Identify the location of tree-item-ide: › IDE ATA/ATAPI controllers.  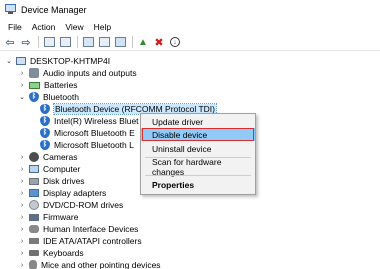
(80, 241).